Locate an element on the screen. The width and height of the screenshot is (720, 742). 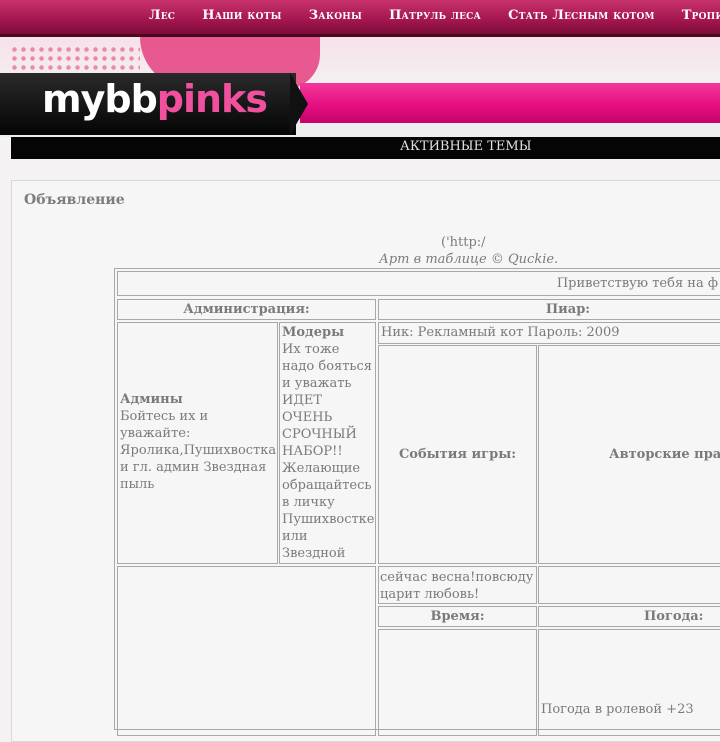
moderators-title: Модеры is located at coordinates (313, 332).